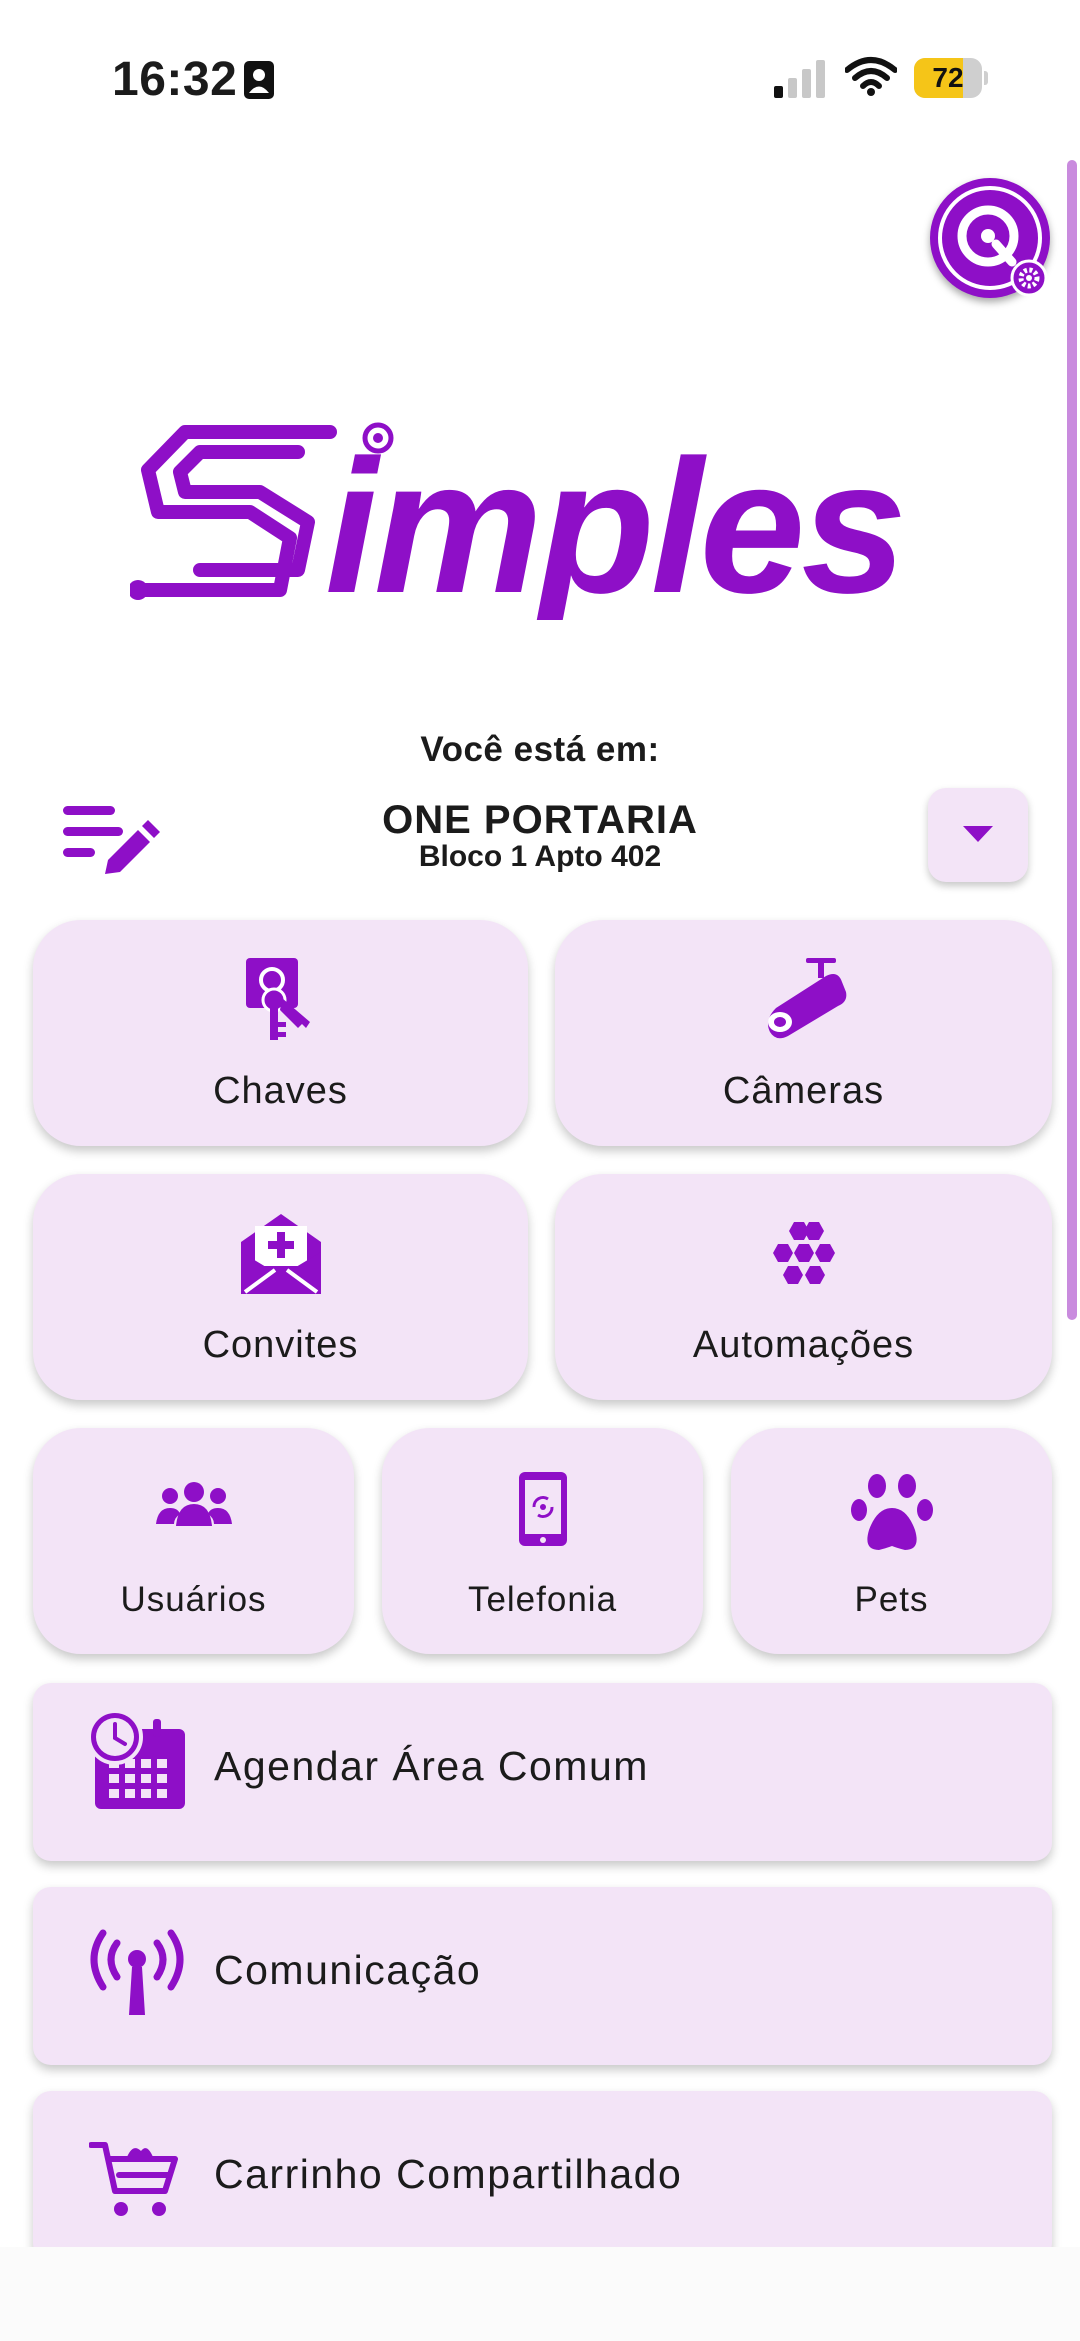 The image size is (1080, 2341). I want to click on support-fab-button, so click(990, 238).